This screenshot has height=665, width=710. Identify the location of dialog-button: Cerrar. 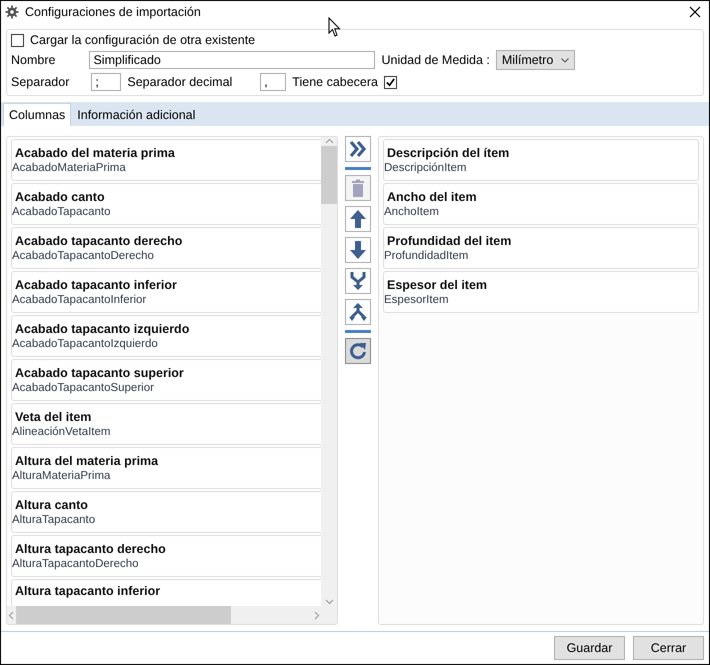
(668, 648).